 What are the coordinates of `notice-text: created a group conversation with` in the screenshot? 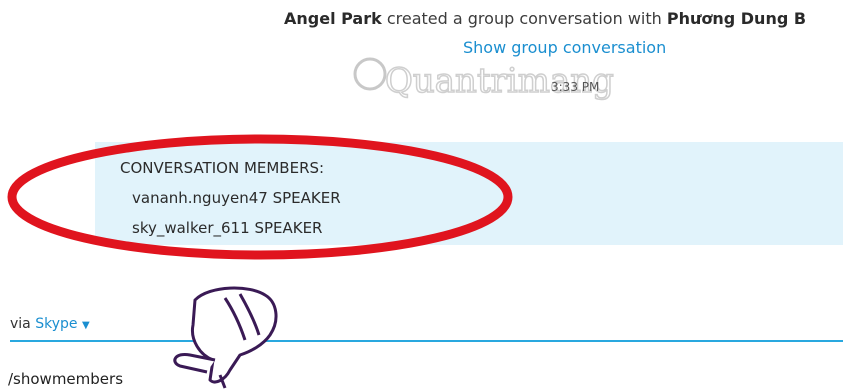 It's located at (524, 18).